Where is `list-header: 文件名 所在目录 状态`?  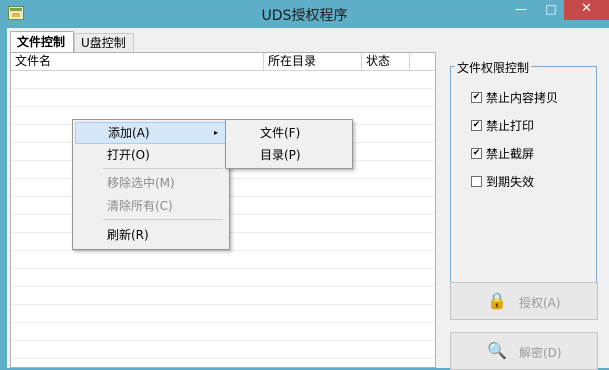
list-header: 文件名 所在目录 状态 is located at coordinates (223, 62).